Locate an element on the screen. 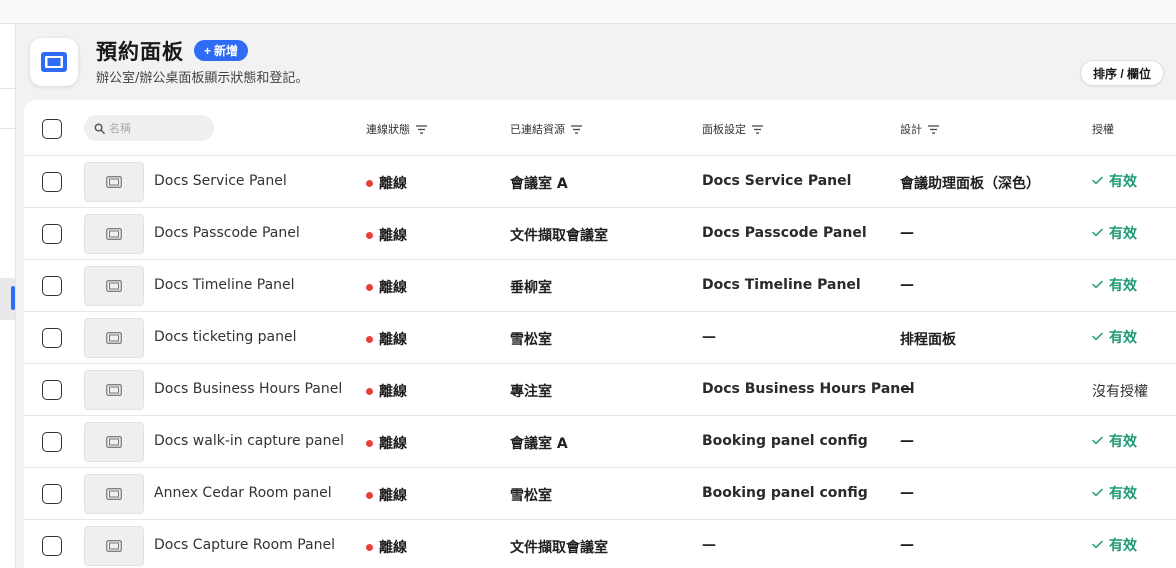 The image size is (1176, 568). column-resource: 已連結資源 is located at coordinates (546, 129).